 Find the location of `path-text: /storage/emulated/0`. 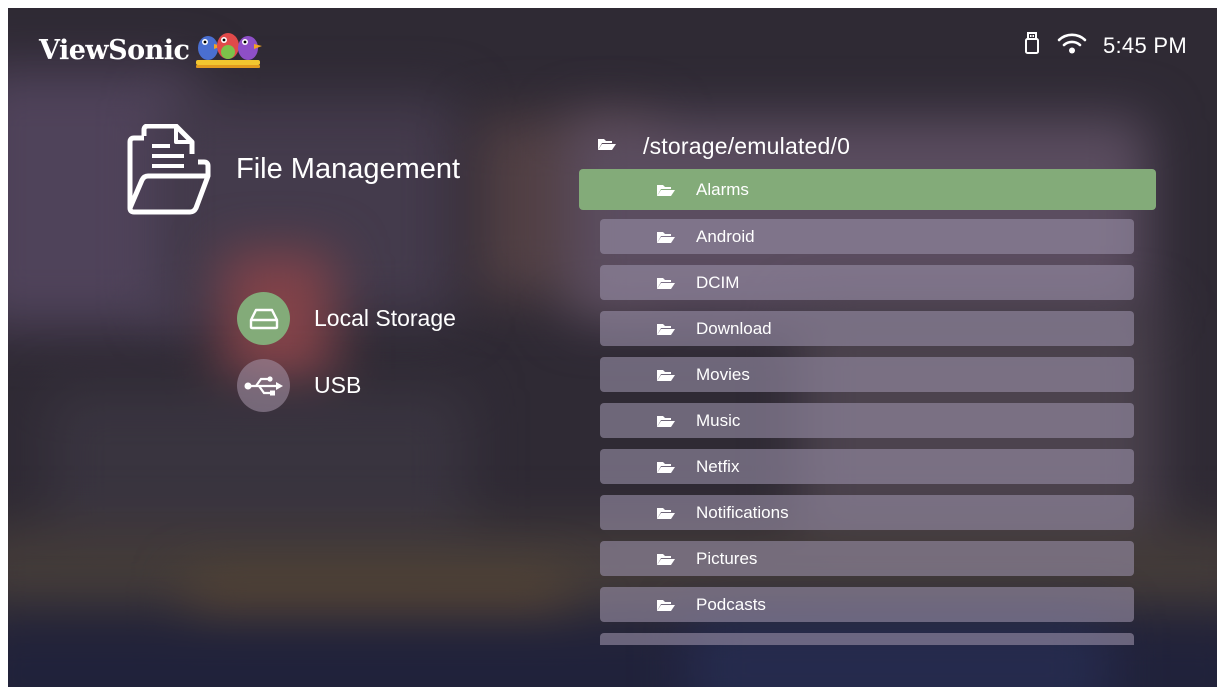

path-text: /storage/emulated/0 is located at coordinates (747, 146).